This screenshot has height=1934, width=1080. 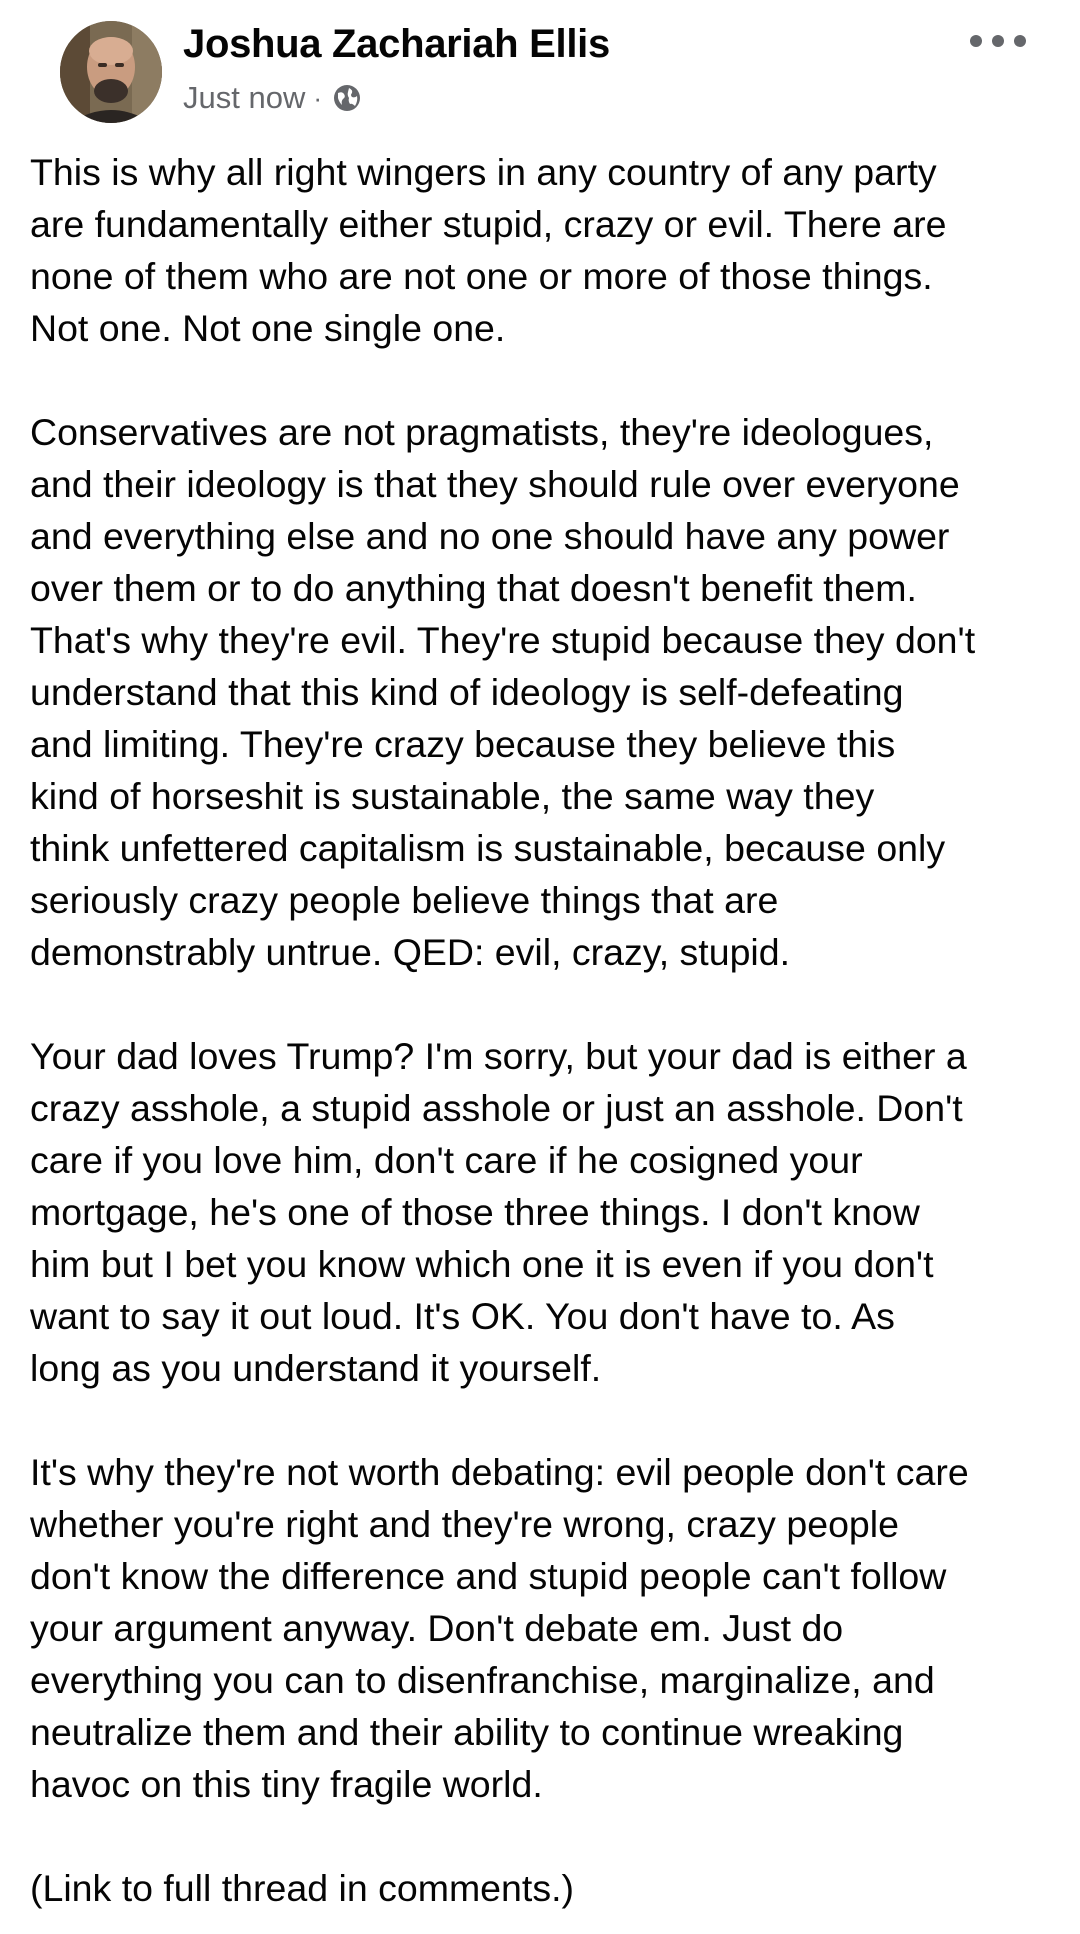 I want to click on avatar-image, so click(x=111, y=72).